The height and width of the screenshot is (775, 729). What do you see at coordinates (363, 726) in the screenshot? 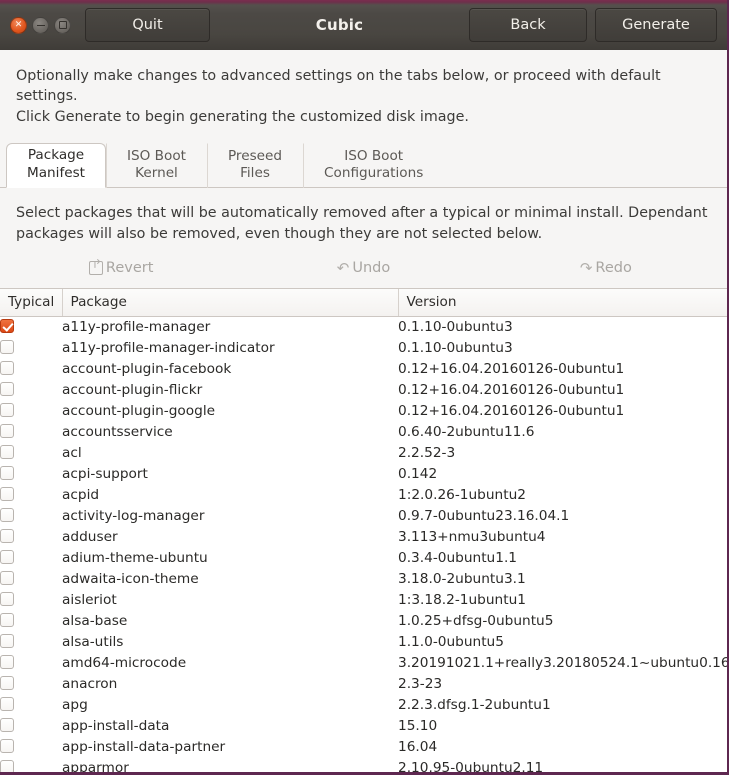
I see `table-row: app-install-data 15.10` at bounding box center [363, 726].